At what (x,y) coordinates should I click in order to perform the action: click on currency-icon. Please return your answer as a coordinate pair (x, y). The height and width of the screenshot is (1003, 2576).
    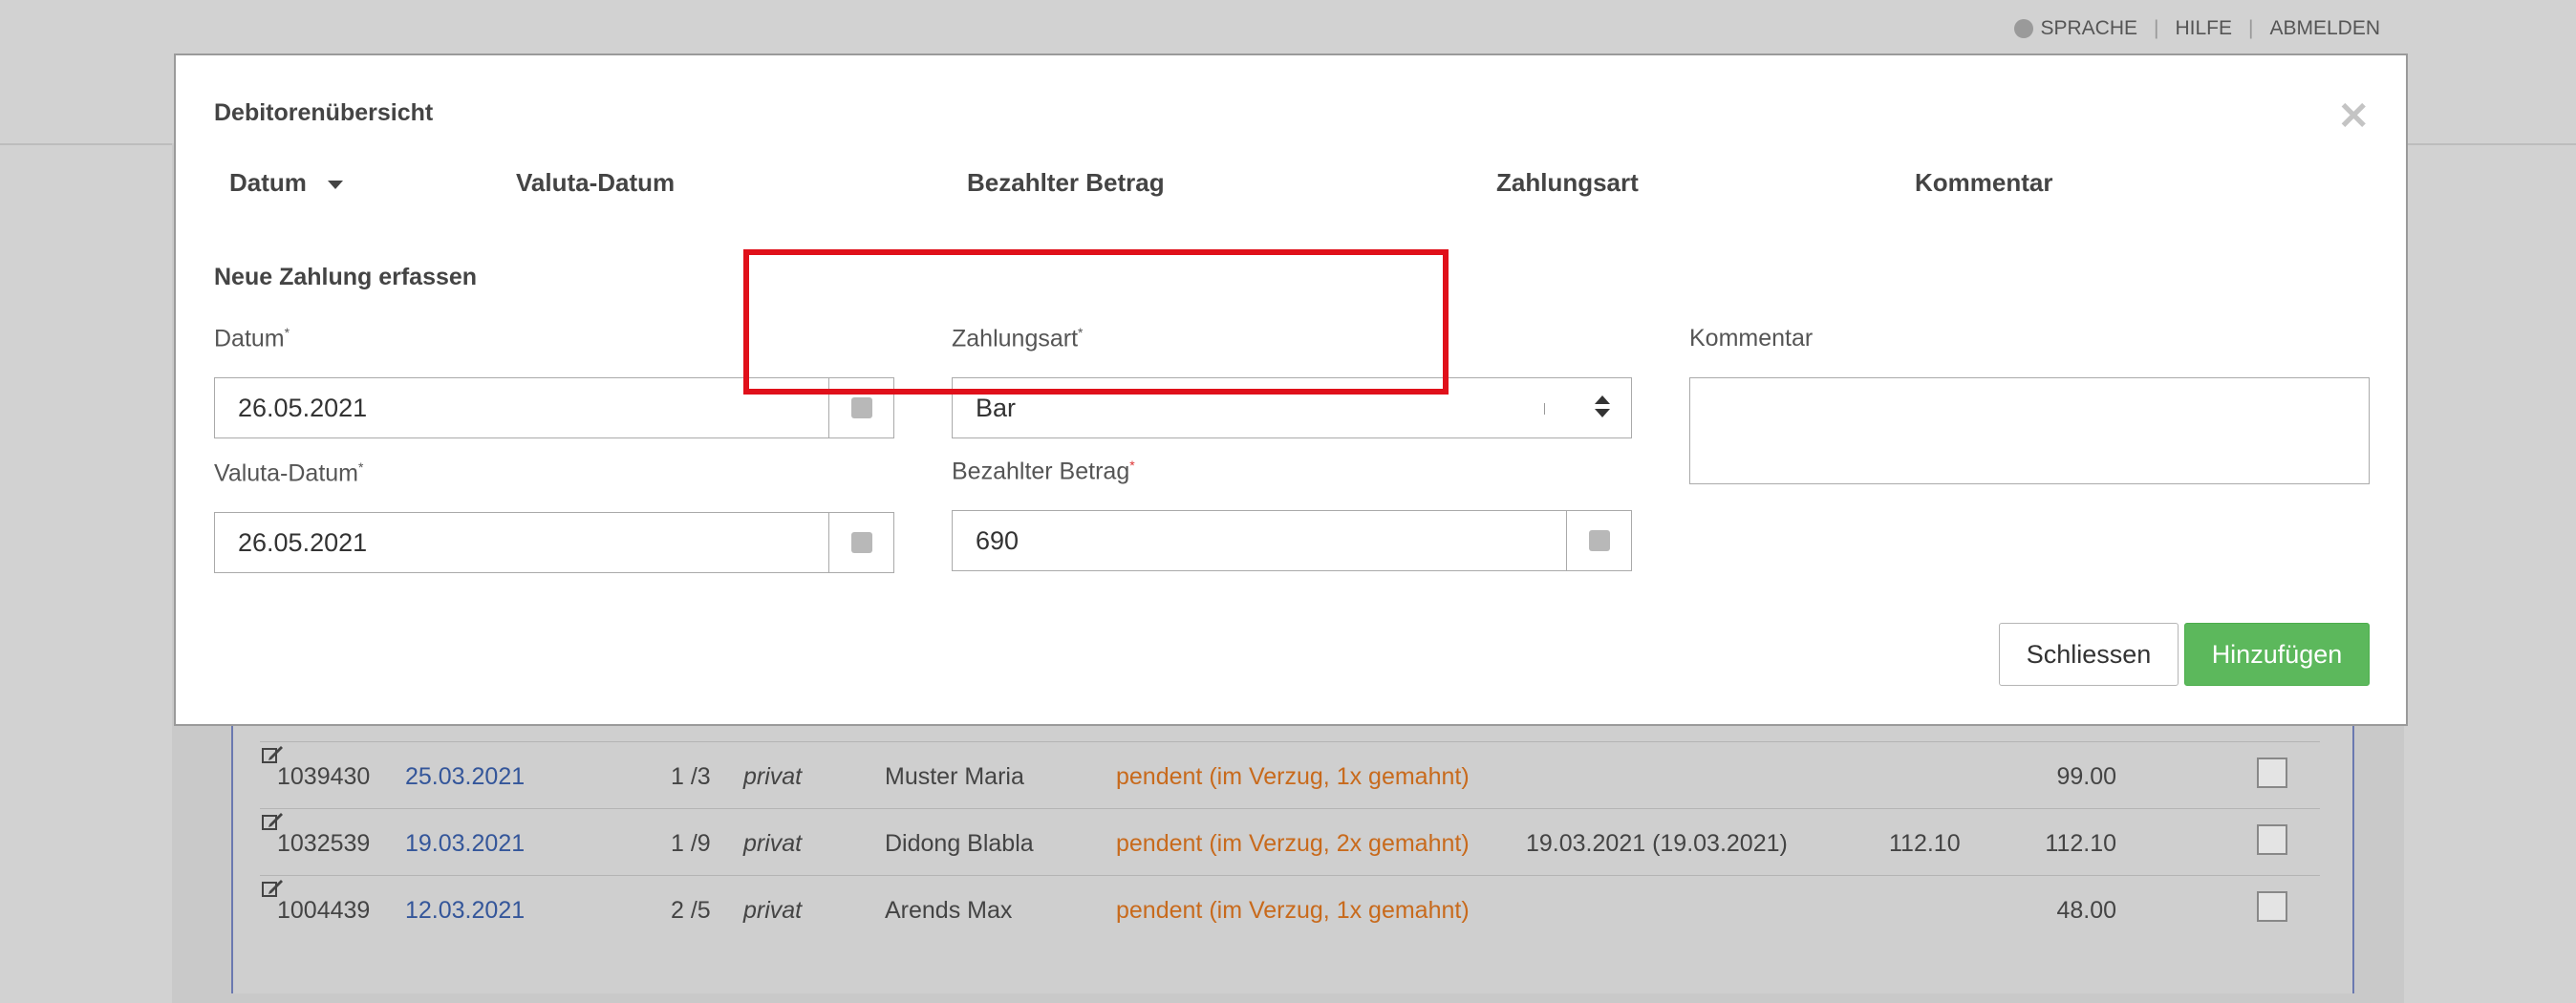
    Looking at the image, I should click on (1599, 540).